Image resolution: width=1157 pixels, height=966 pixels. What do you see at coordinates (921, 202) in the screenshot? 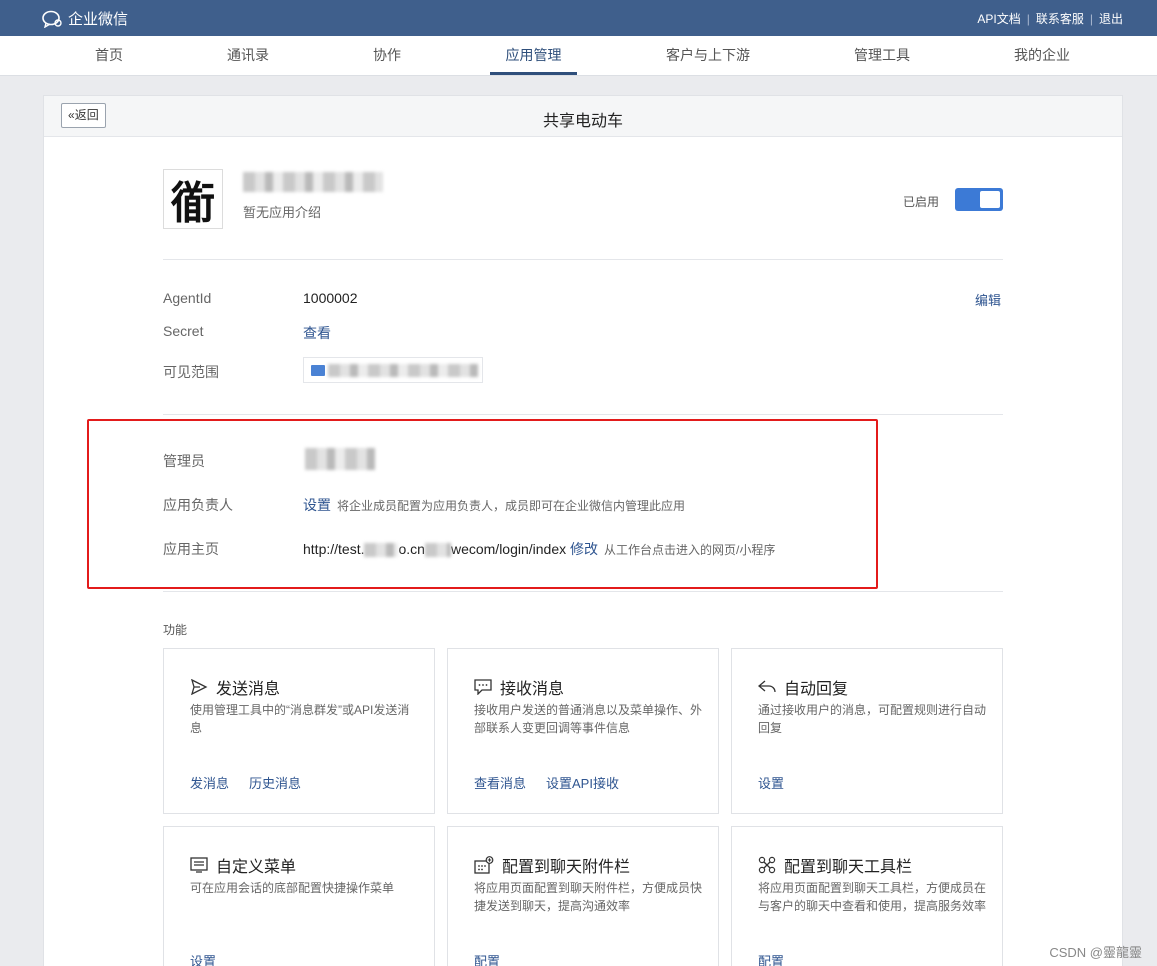
I see `status-label: 已启用` at bounding box center [921, 202].